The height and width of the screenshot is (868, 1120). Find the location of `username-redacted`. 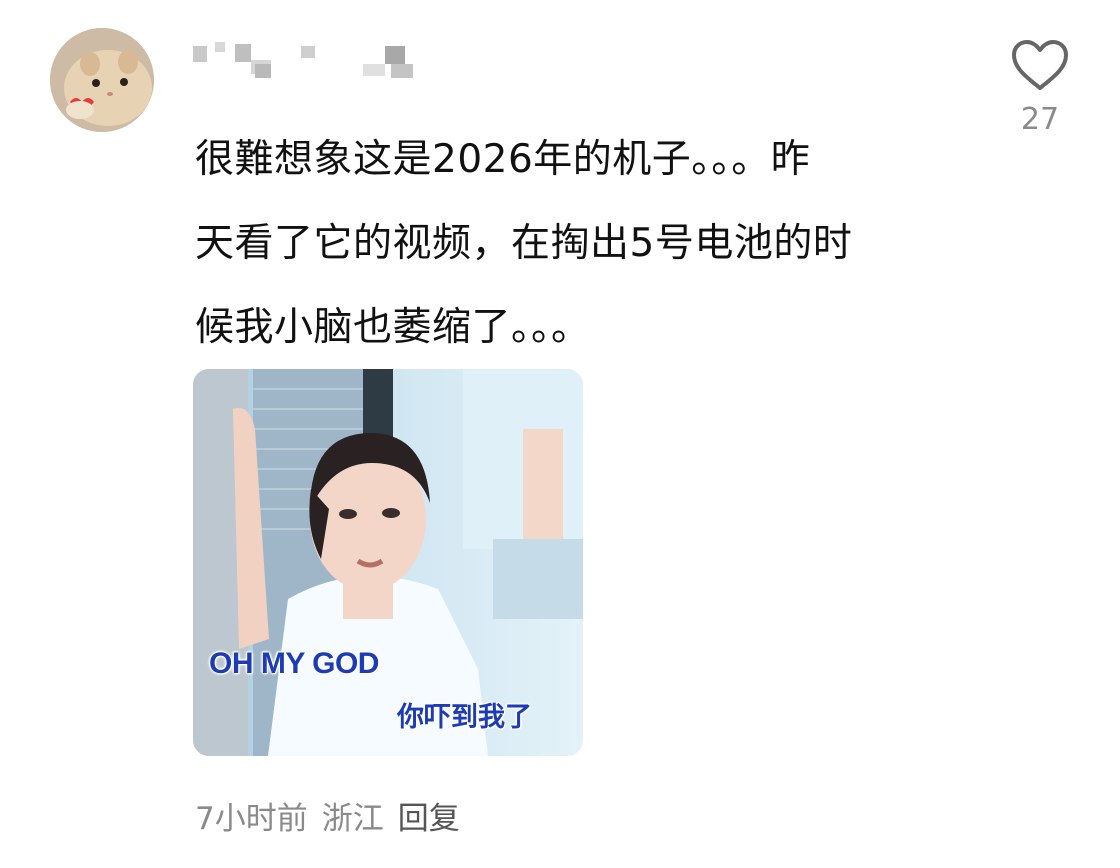

username-redacted is located at coordinates (313, 62).